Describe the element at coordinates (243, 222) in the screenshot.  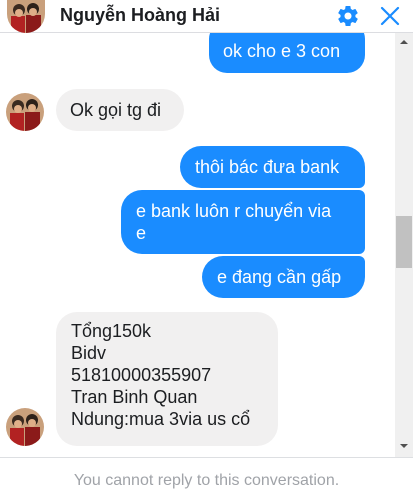
I see `message-bubble-outgoing: e bank luôn r chuyển via e` at that location.